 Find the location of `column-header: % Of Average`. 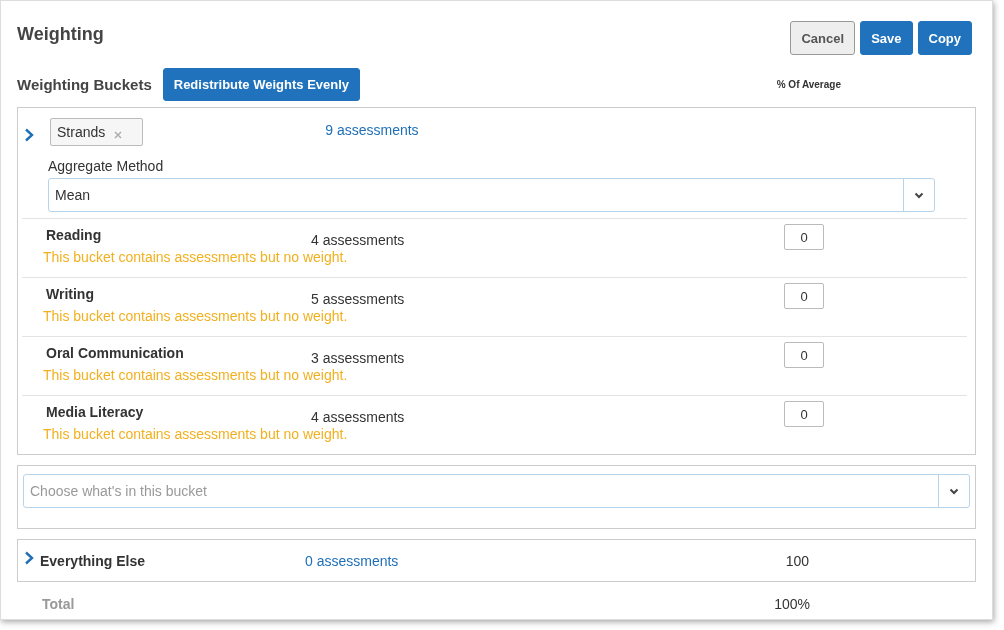

column-header: % Of Average is located at coordinates (808, 84).